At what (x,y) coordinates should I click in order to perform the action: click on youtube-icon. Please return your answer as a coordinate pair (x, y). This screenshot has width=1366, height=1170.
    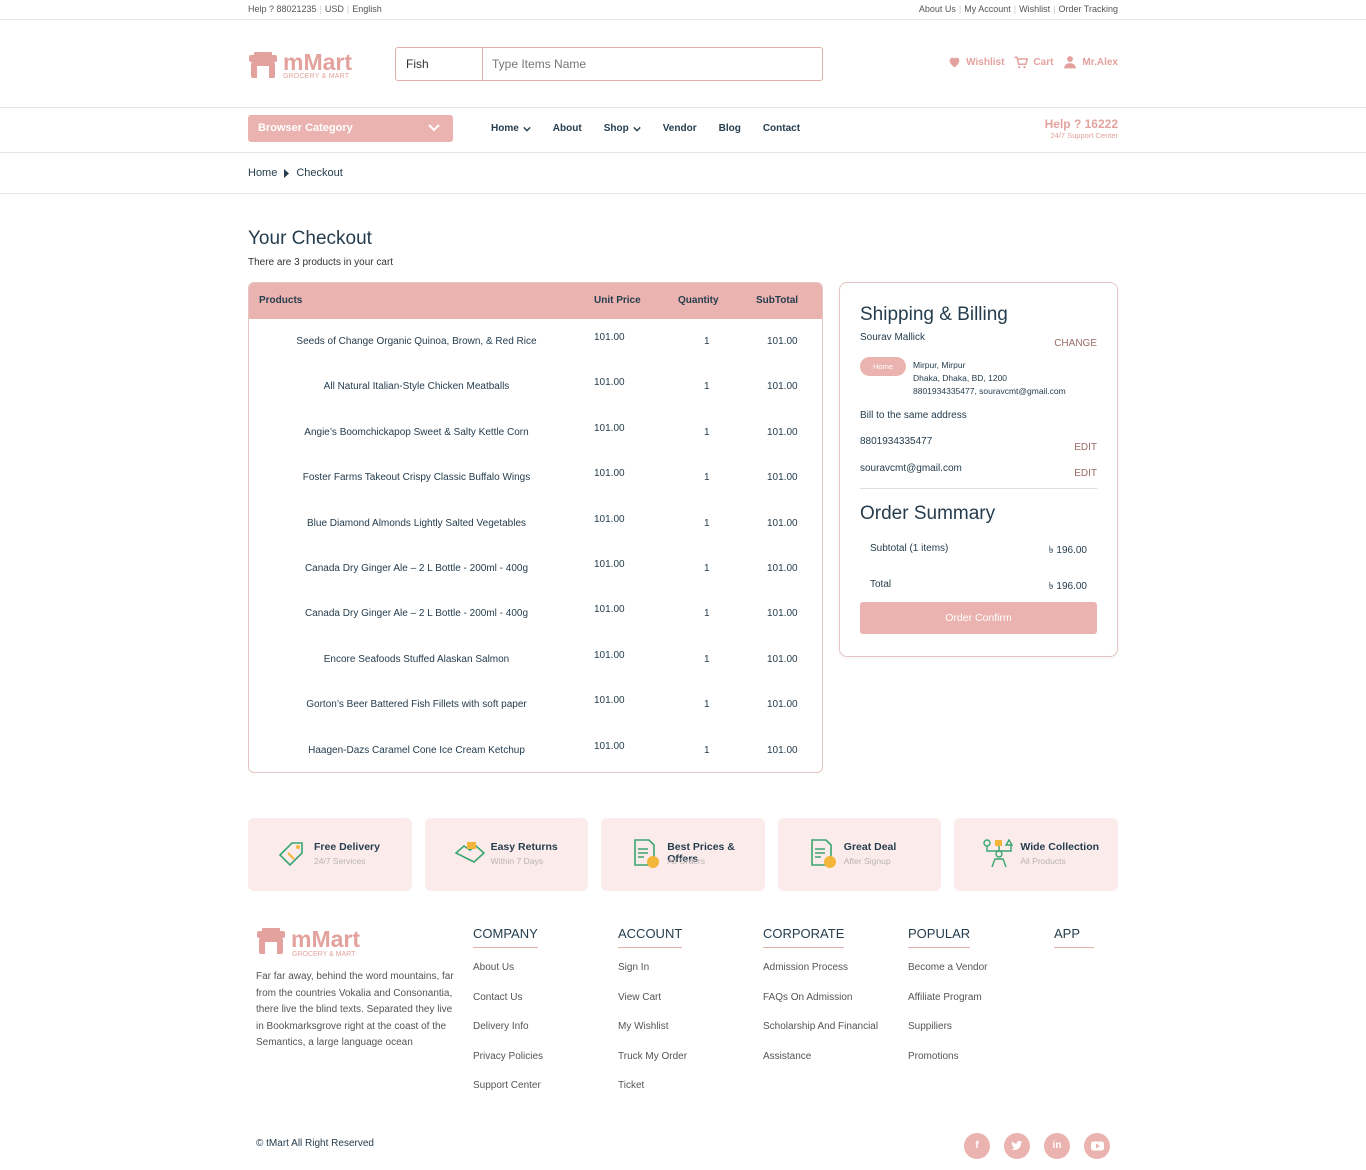
    Looking at the image, I should click on (1097, 1146).